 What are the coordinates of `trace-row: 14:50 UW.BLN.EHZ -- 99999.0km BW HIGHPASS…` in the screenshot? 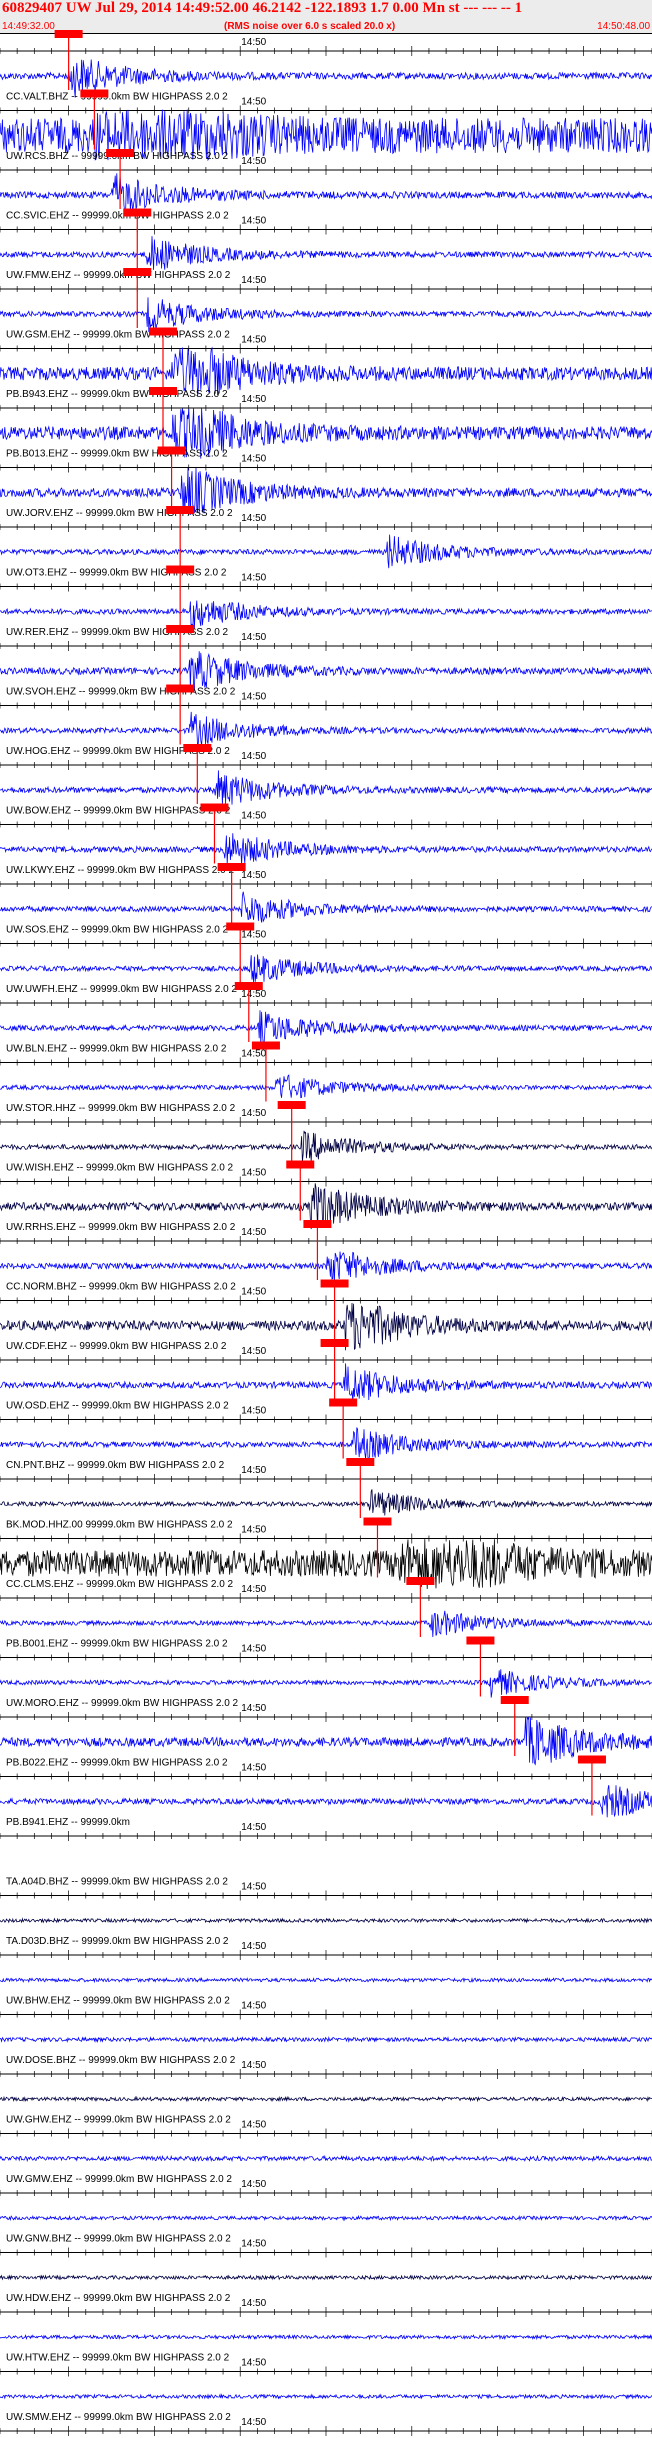 It's located at (326, 1071).